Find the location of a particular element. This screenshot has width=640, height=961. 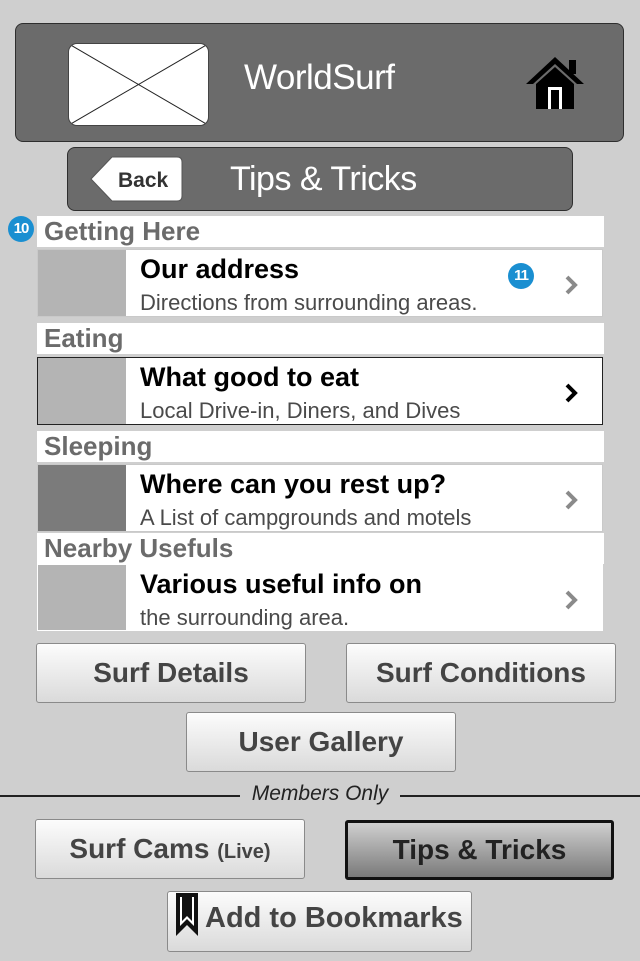

section-label-getting-here: Getting Here is located at coordinates (320, 231).